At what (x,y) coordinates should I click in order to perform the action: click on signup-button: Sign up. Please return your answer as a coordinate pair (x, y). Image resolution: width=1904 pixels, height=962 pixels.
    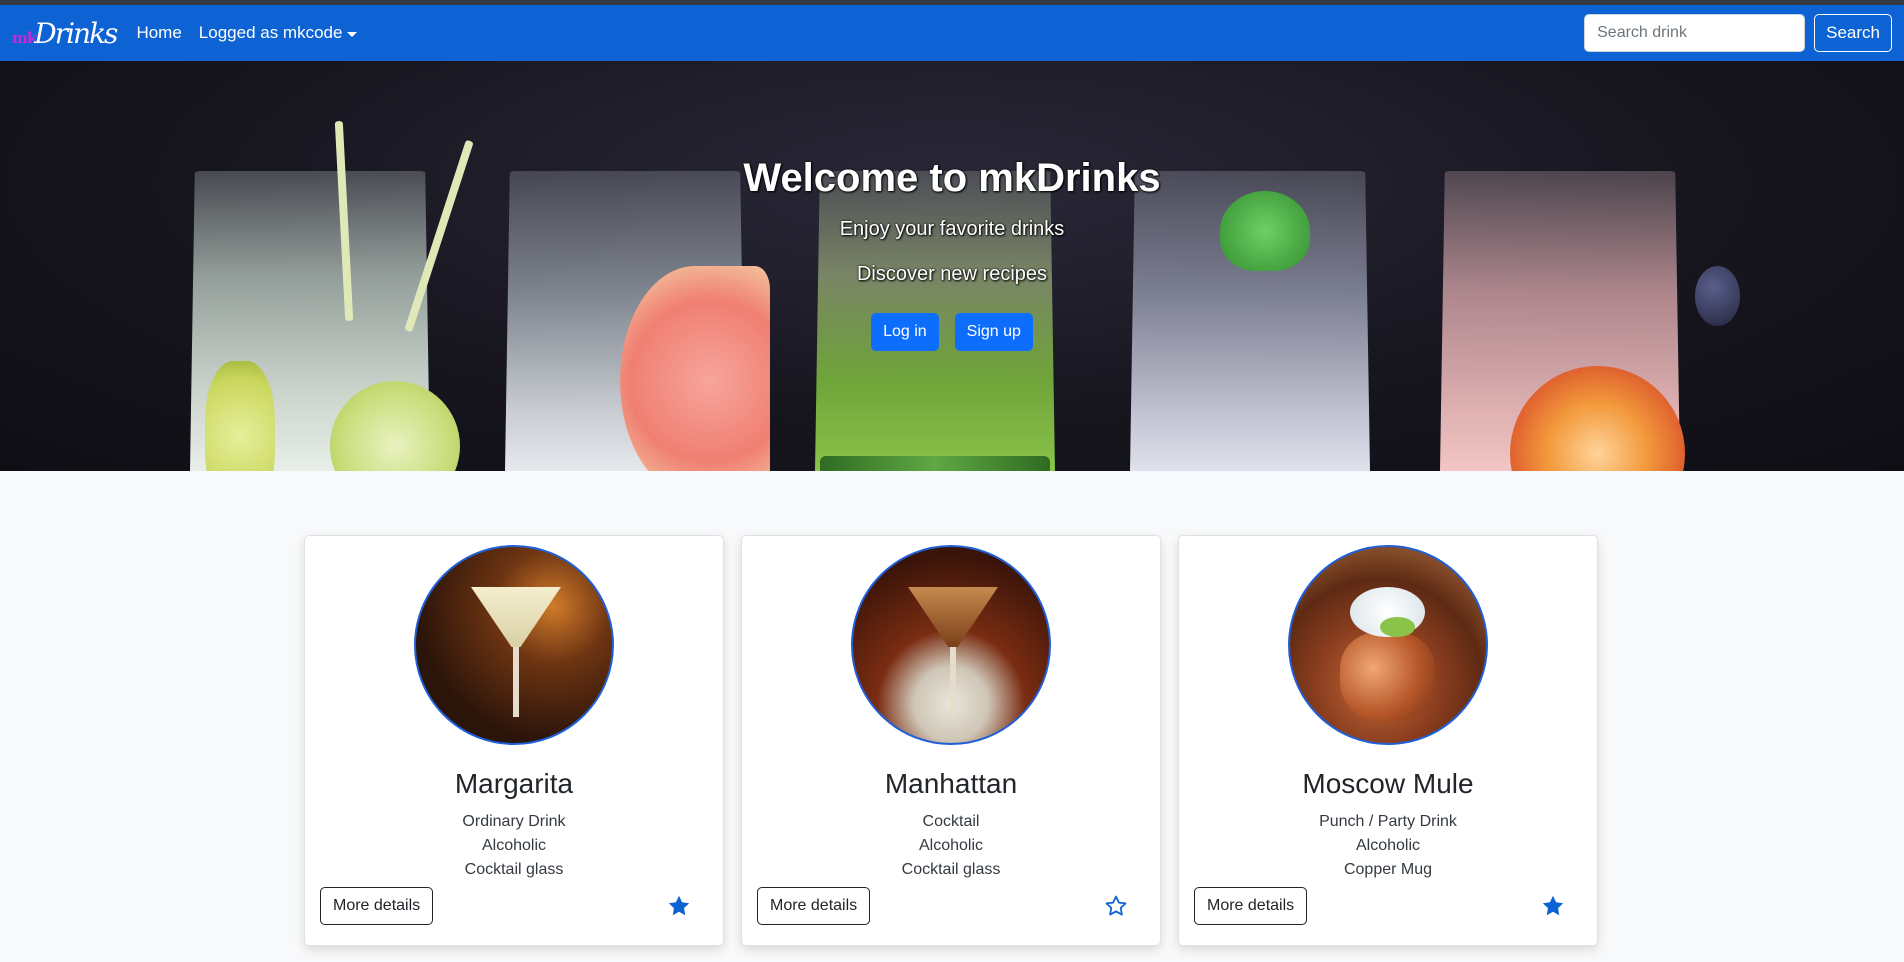
    Looking at the image, I should click on (993, 332).